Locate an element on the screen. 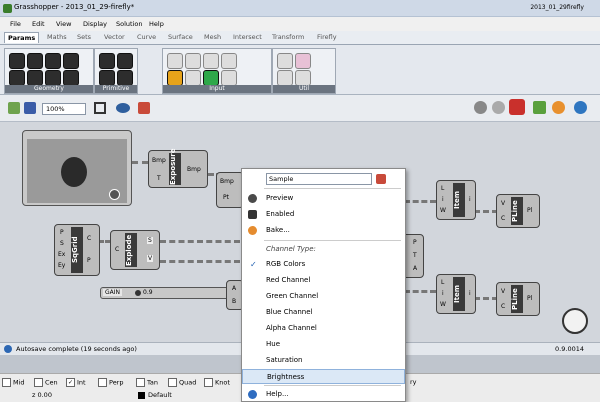  output-p: P is located at coordinates (89, 260).